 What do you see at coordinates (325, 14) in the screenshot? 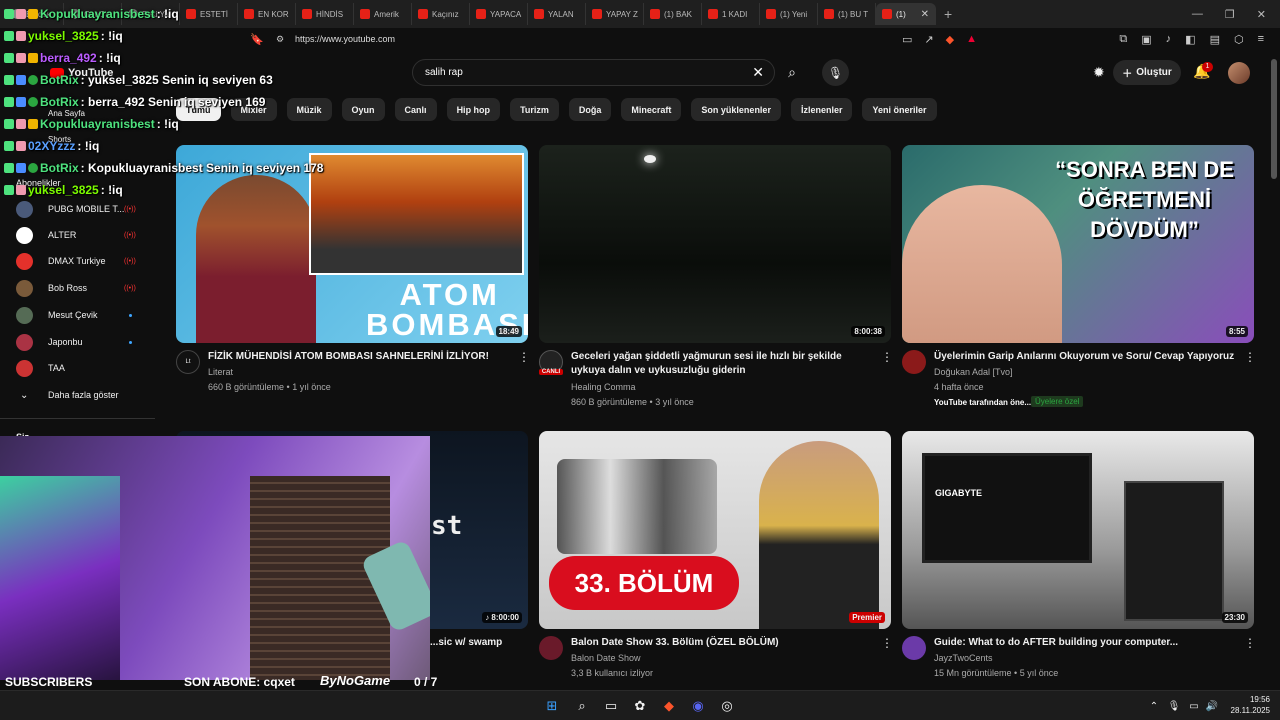
I see `browser-tab: HİNDİS` at bounding box center [325, 14].